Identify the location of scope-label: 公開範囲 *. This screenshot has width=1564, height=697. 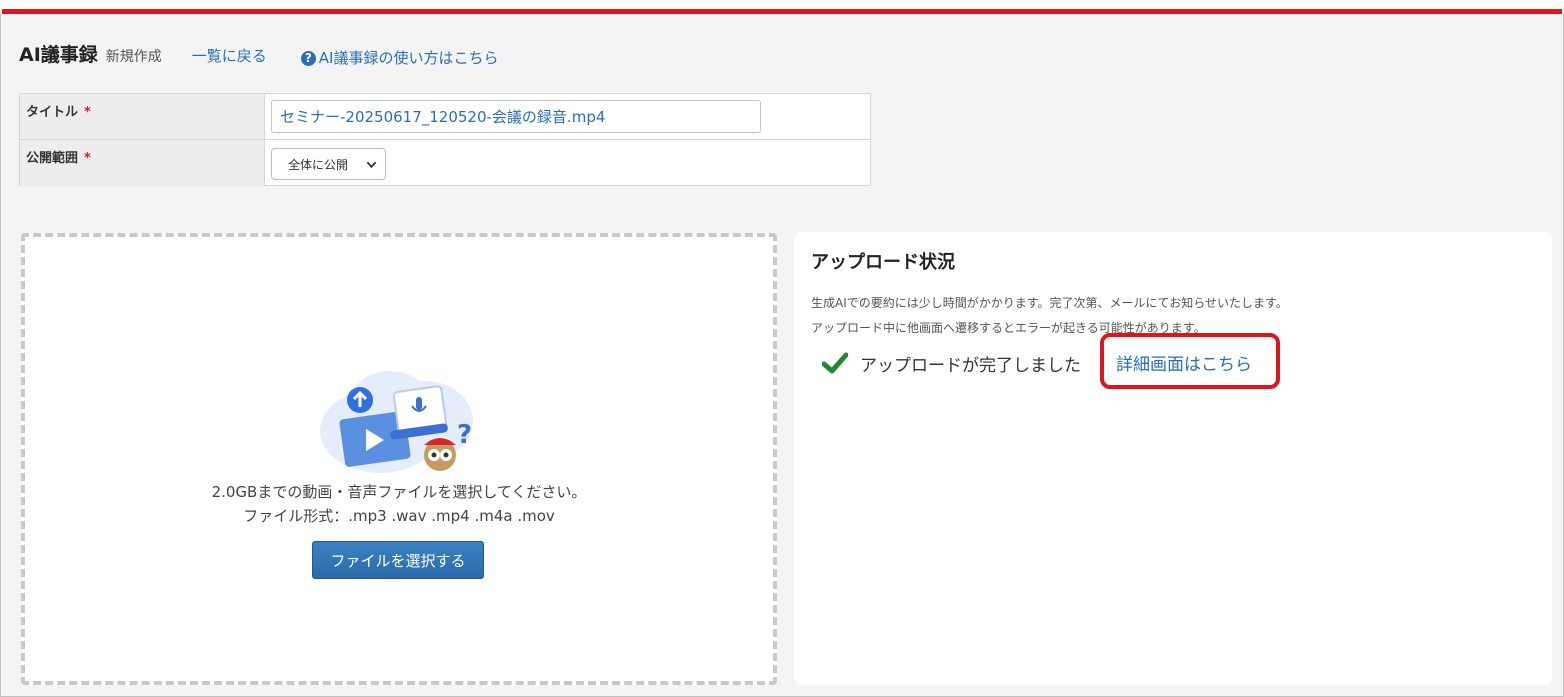
(142, 163).